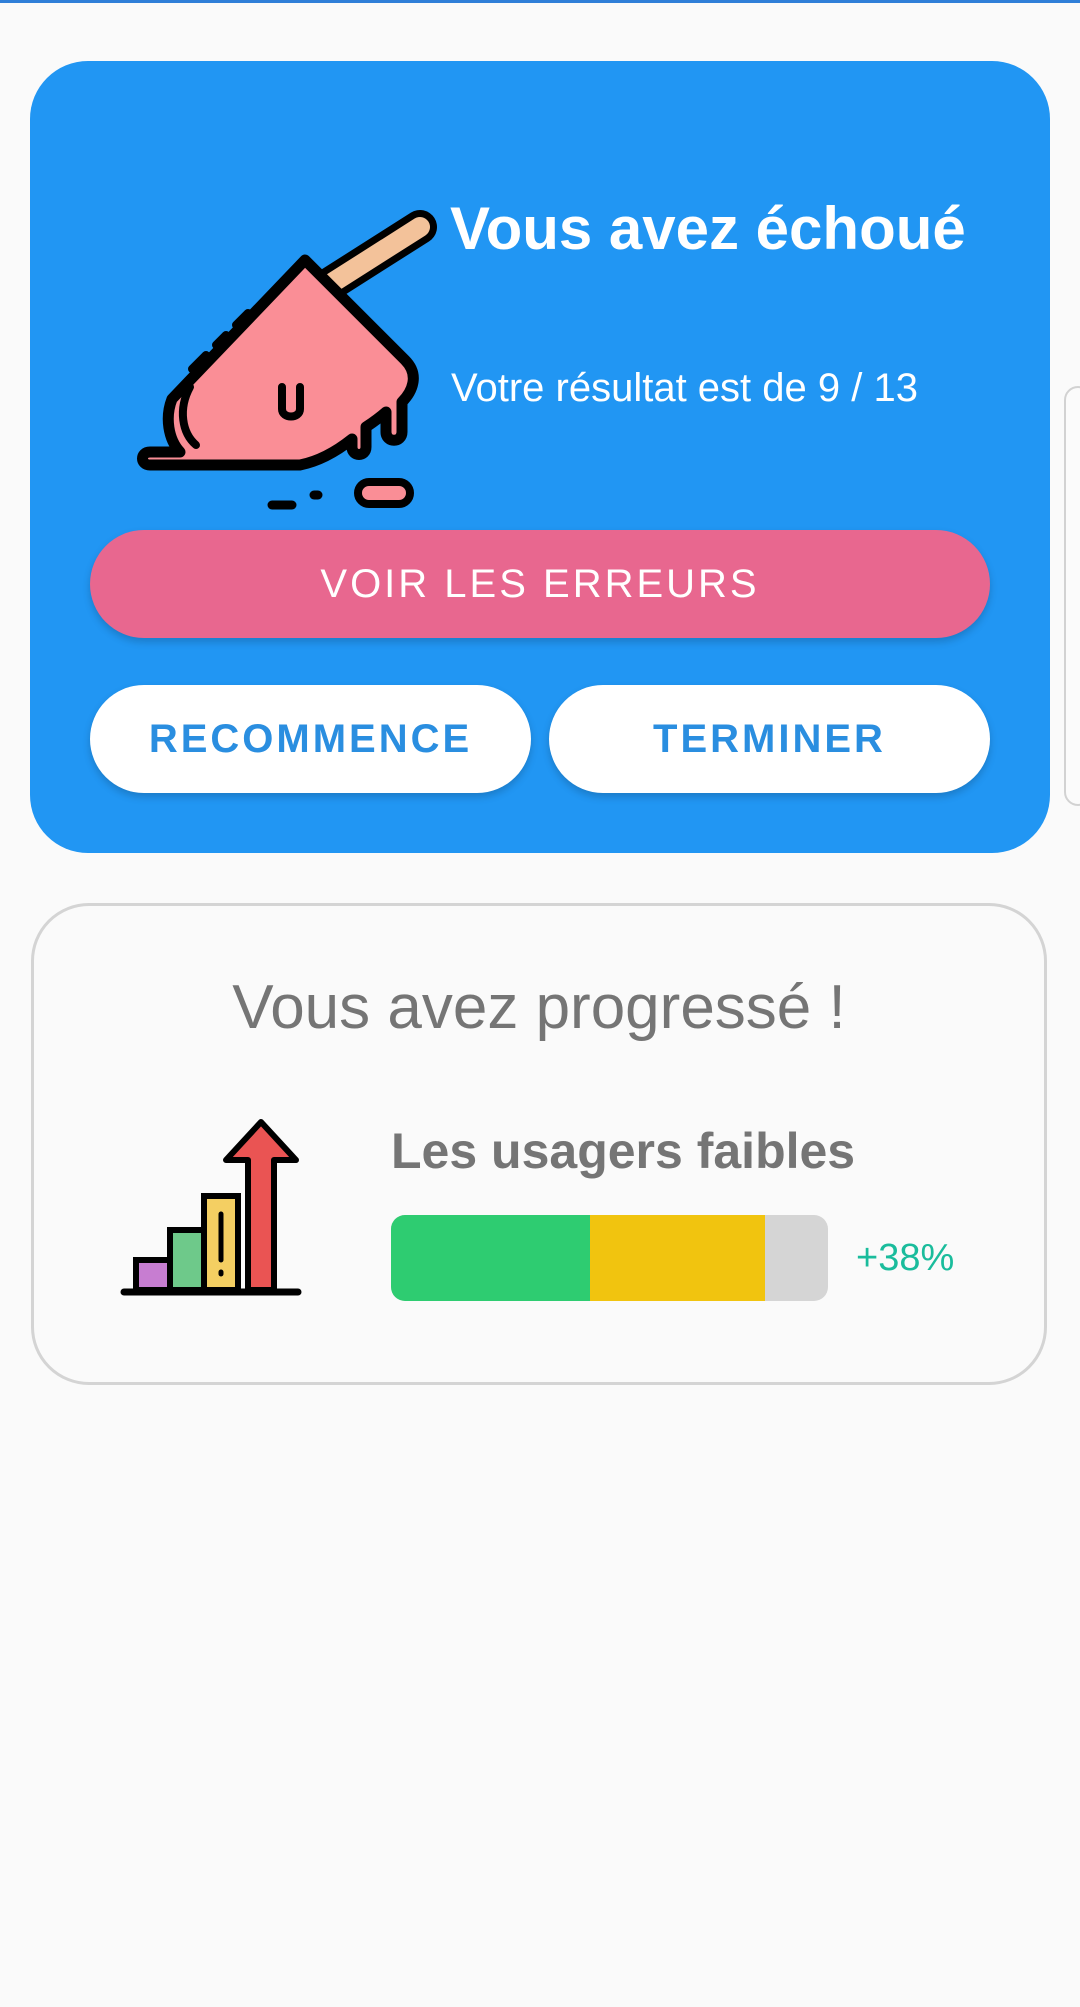  I want to click on growth-chart-icon, so click(211, 1207).